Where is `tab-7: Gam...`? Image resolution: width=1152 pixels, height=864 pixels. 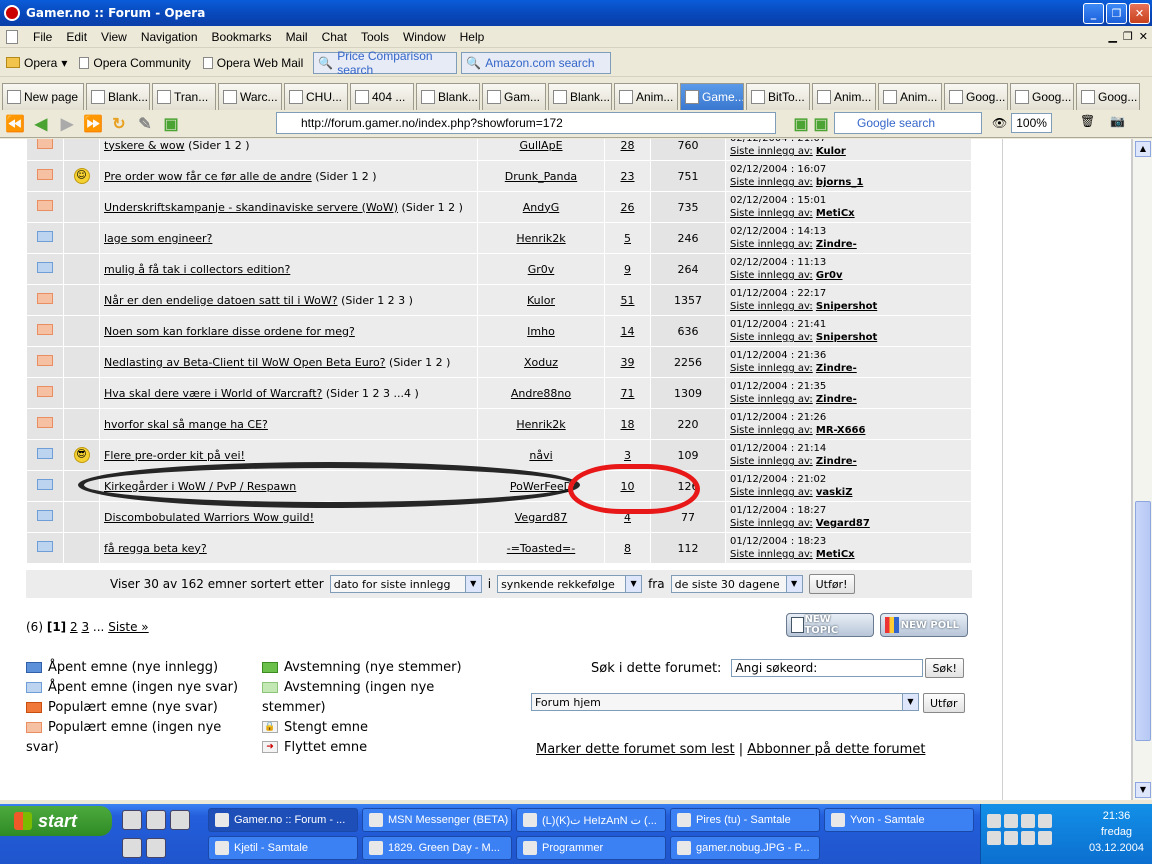
tab-7: Gam... is located at coordinates (514, 96).